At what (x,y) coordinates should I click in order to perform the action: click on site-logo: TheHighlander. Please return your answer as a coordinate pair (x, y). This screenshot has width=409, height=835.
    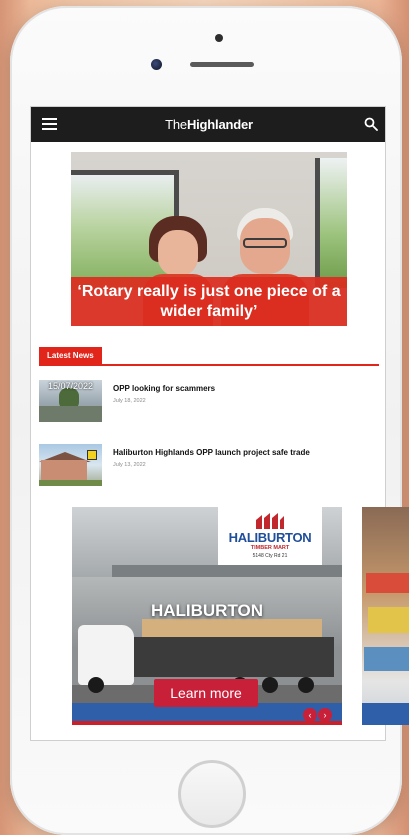
    Looking at the image, I should click on (208, 124).